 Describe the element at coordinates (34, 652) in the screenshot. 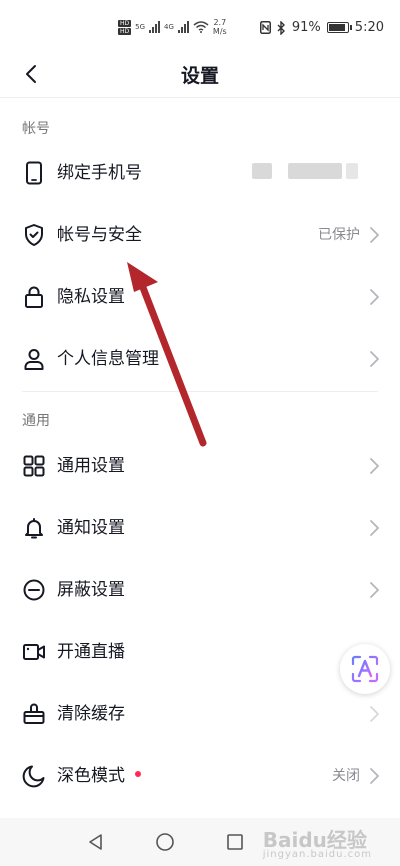

I see `video-camera-icon` at that location.